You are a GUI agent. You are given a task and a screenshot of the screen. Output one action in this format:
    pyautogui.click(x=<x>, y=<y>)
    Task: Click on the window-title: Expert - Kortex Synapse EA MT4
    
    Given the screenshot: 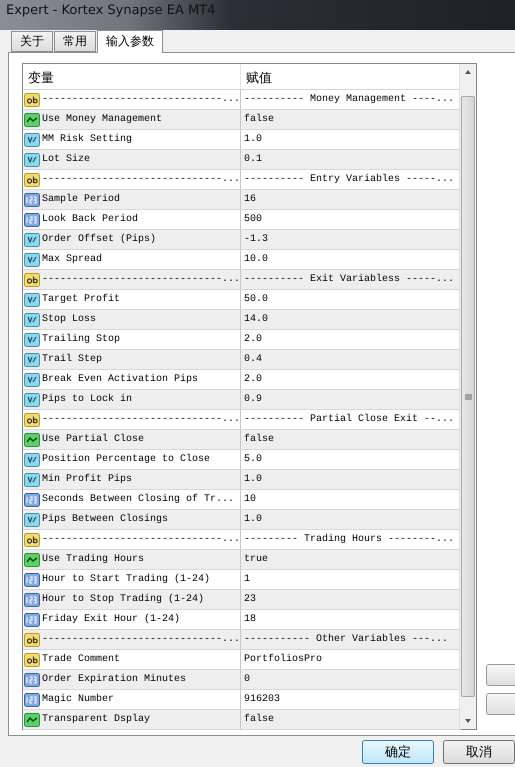 What is the action you would take?
    pyautogui.click(x=111, y=10)
    